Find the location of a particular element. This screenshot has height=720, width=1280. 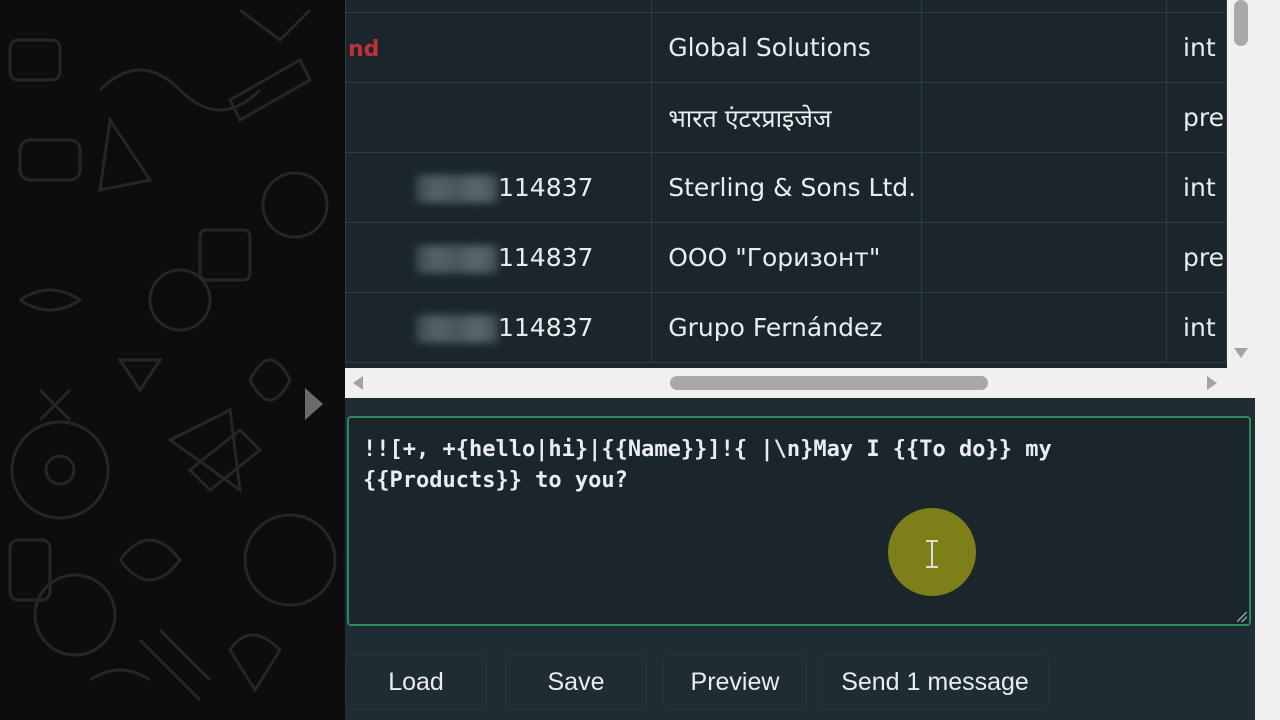

table-row: भारत एंटरप्राइजेज pre is located at coordinates (786, 117).